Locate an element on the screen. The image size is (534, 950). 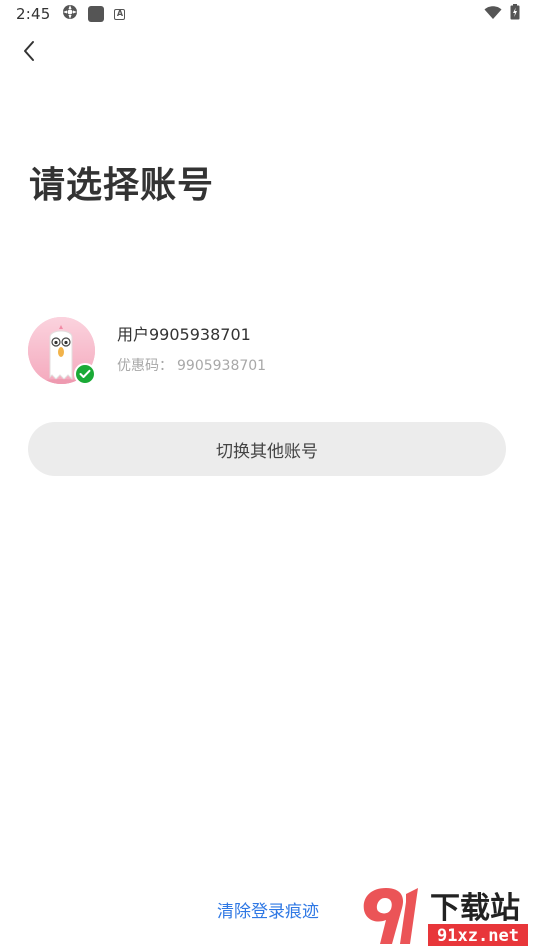
status-icons-right is located at coordinates (502, 14).